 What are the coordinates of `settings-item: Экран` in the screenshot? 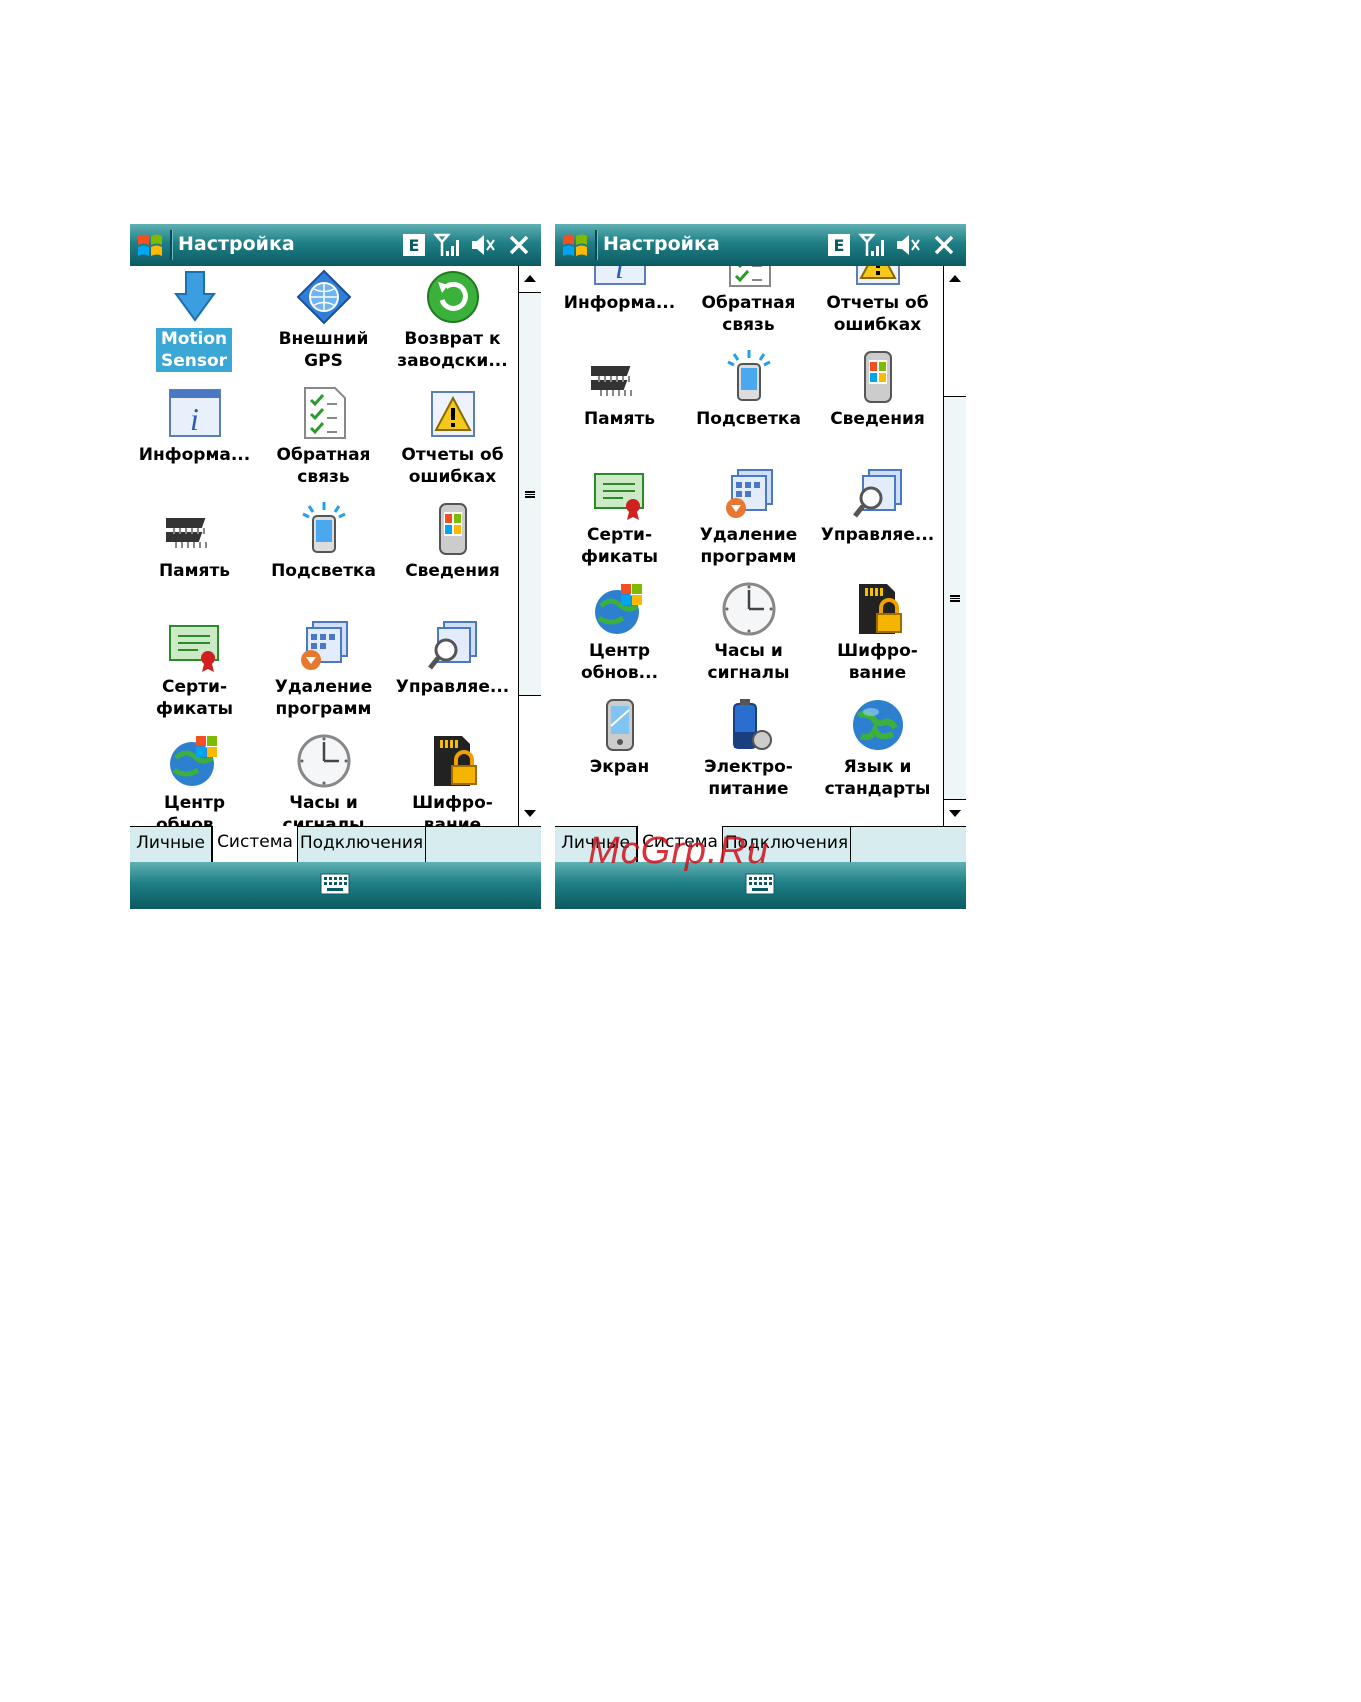 It's located at (619, 752).